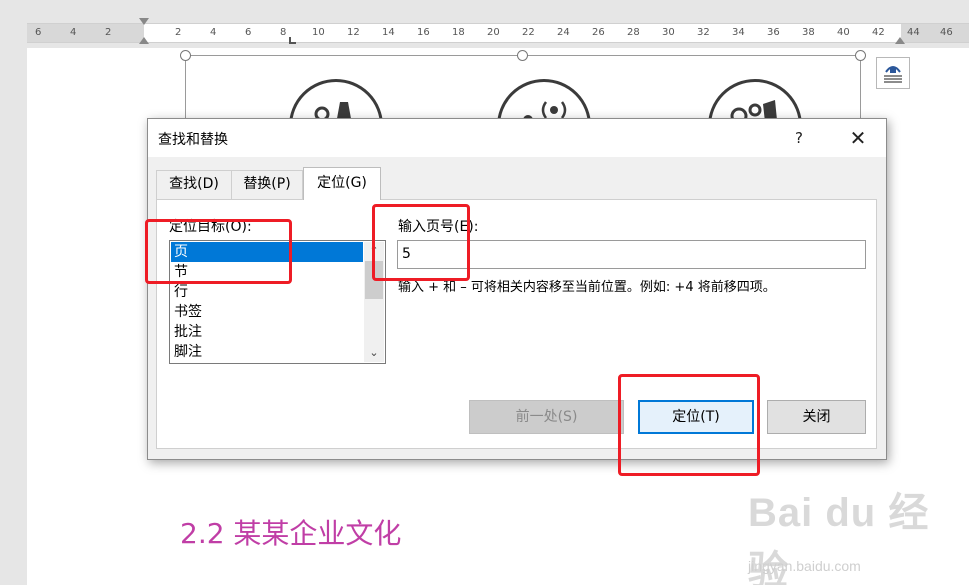  I want to click on ruler-label: 38, so click(808, 32).